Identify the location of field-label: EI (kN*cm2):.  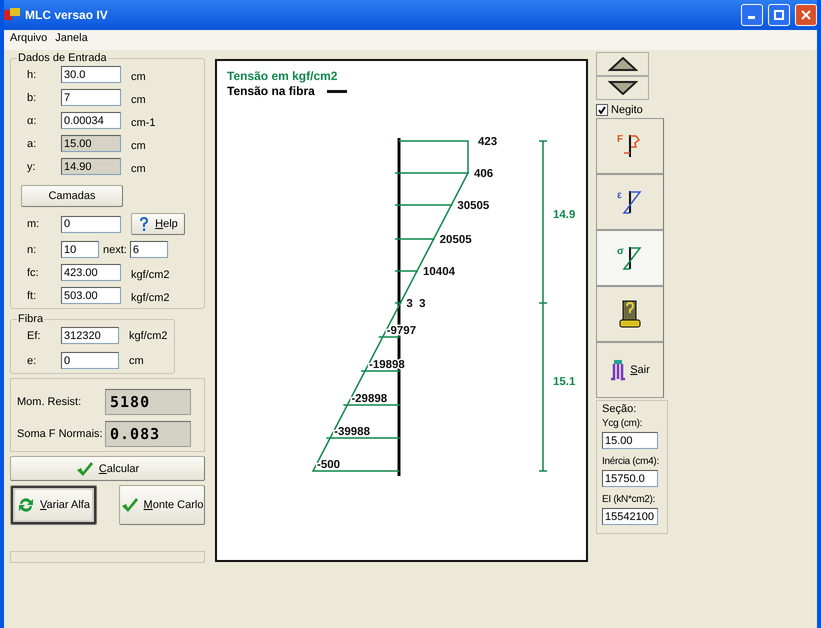
(629, 499).